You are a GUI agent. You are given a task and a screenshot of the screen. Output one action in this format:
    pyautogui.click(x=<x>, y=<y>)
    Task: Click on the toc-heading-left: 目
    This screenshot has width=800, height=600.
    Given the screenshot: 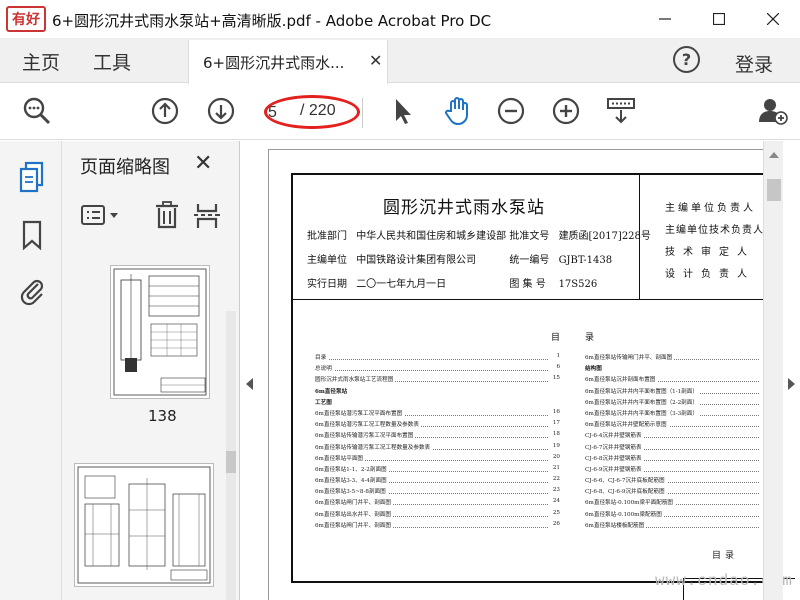 What is the action you would take?
    pyautogui.click(x=556, y=338)
    